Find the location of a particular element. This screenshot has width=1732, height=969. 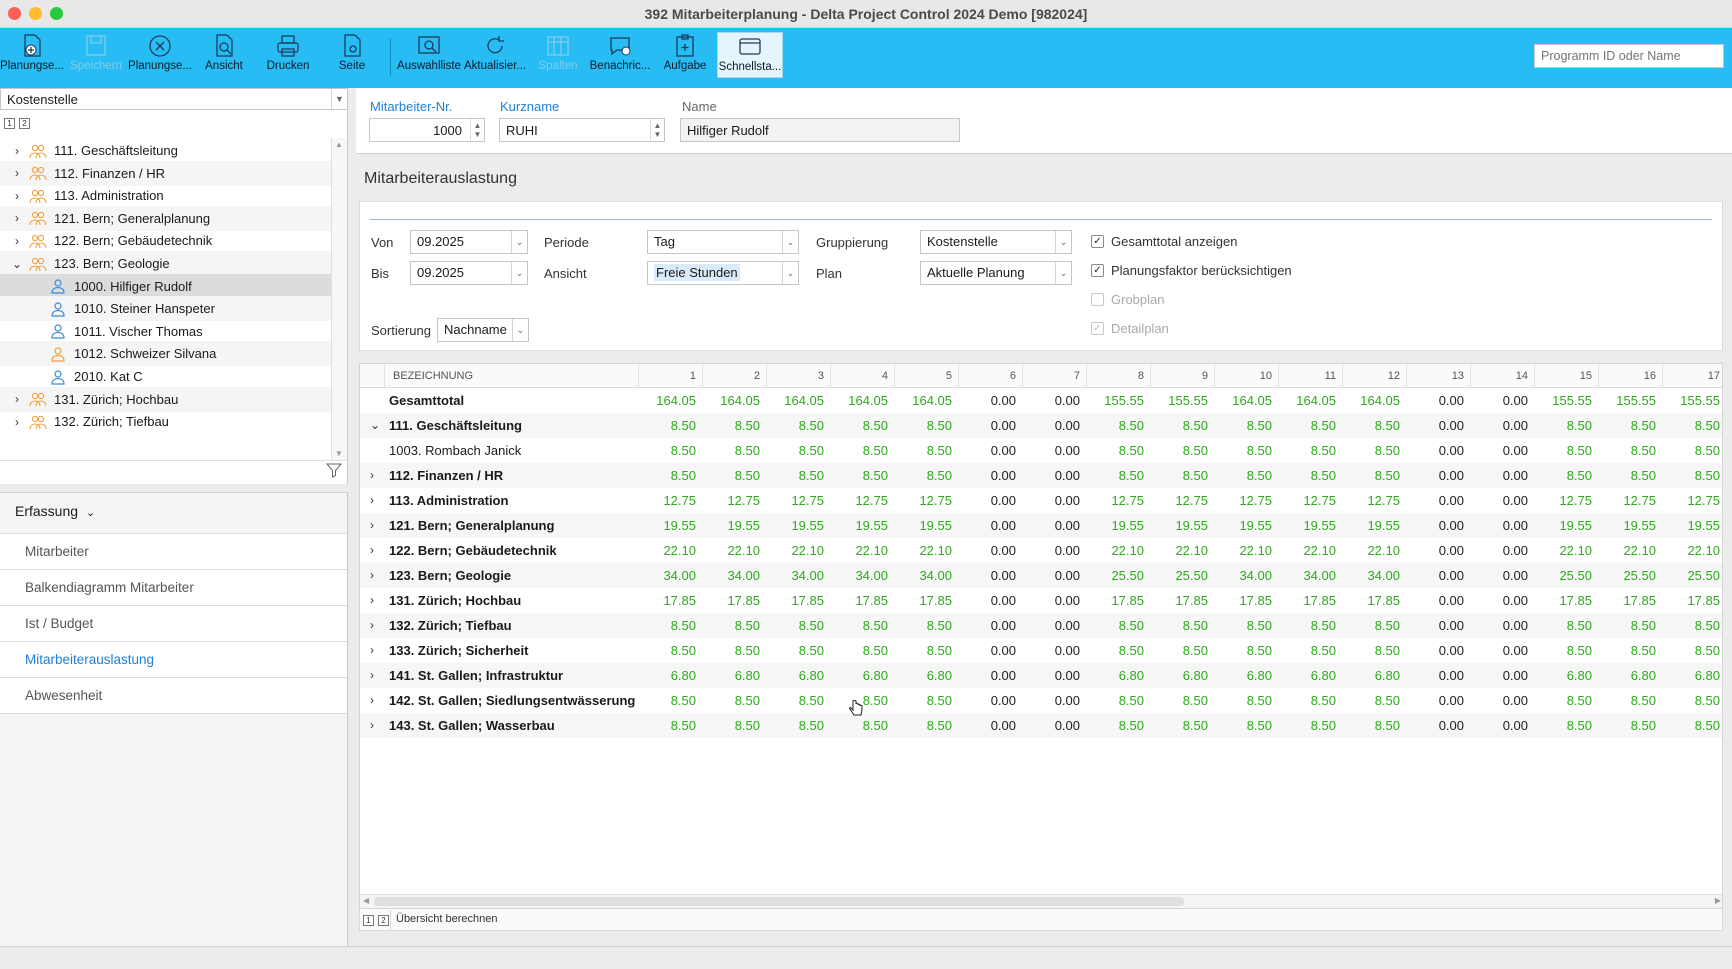

tree-group-row: › 111. Geschäftsleitung is located at coordinates (165, 150).